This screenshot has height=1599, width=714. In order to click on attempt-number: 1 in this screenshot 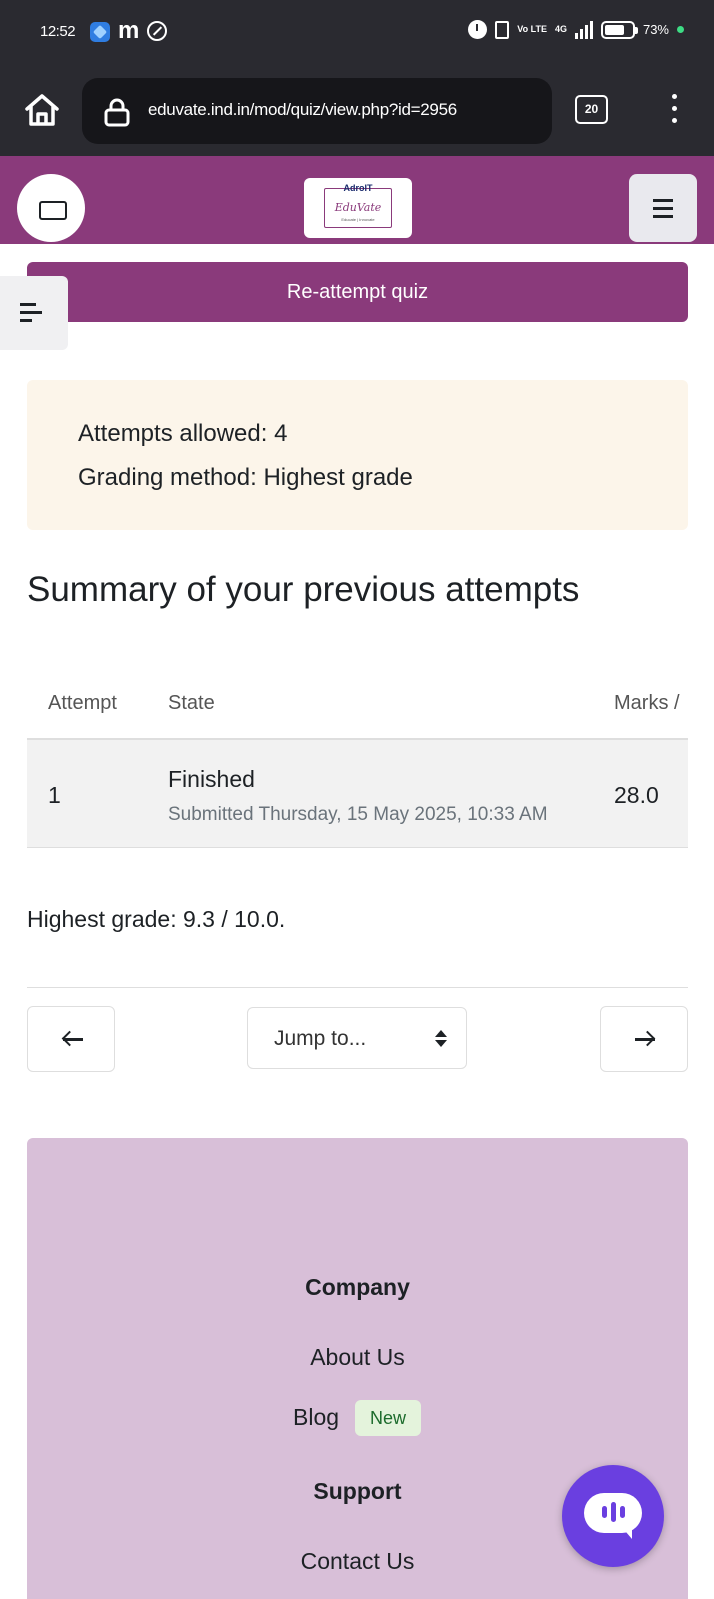, I will do `click(54, 795)`.